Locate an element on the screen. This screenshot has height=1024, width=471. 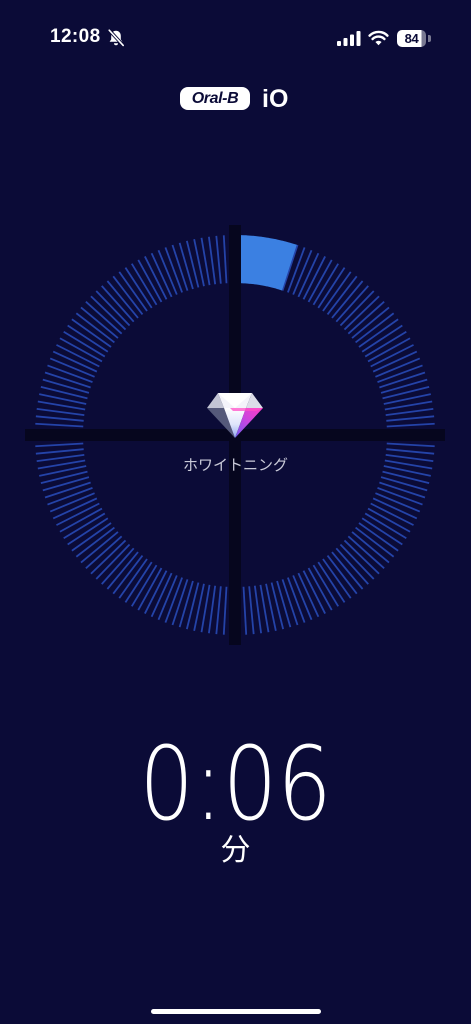
brand-name: Oral-B is located at coordinates (215, 98).